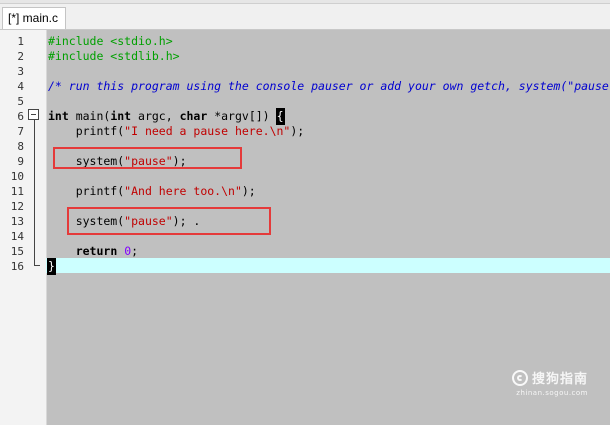 The height and width of the screenshot is (425, 610). I want to click on line-number: 11, so click(17, 191).